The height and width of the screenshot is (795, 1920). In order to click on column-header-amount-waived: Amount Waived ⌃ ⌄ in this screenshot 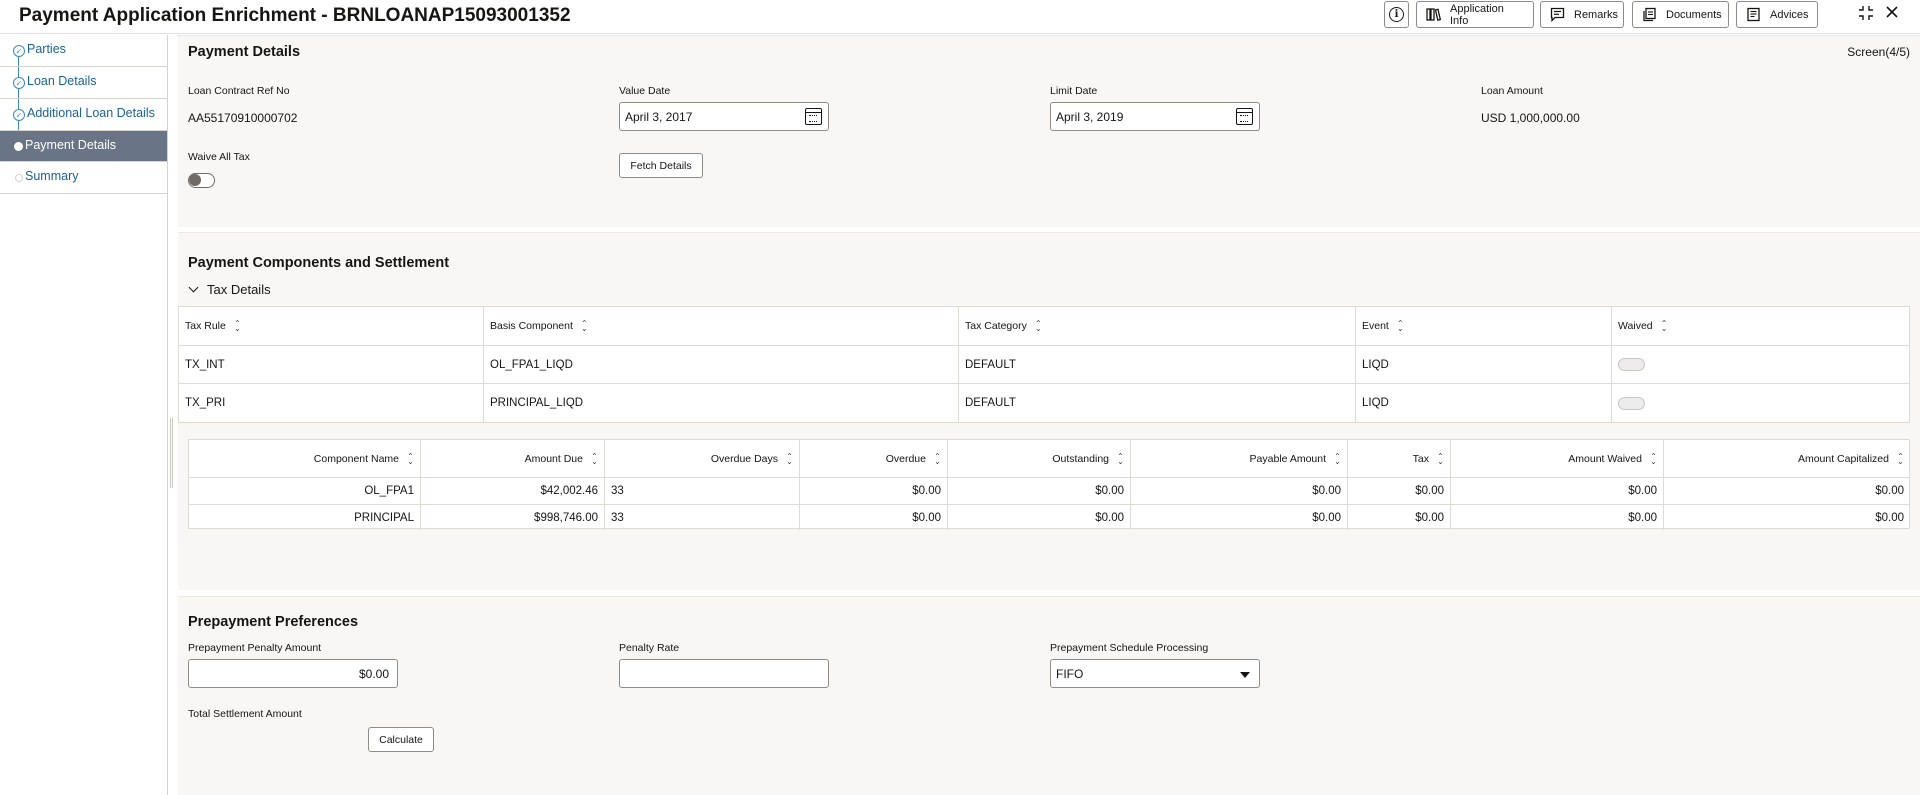, I will do `click(1557, 458)`.